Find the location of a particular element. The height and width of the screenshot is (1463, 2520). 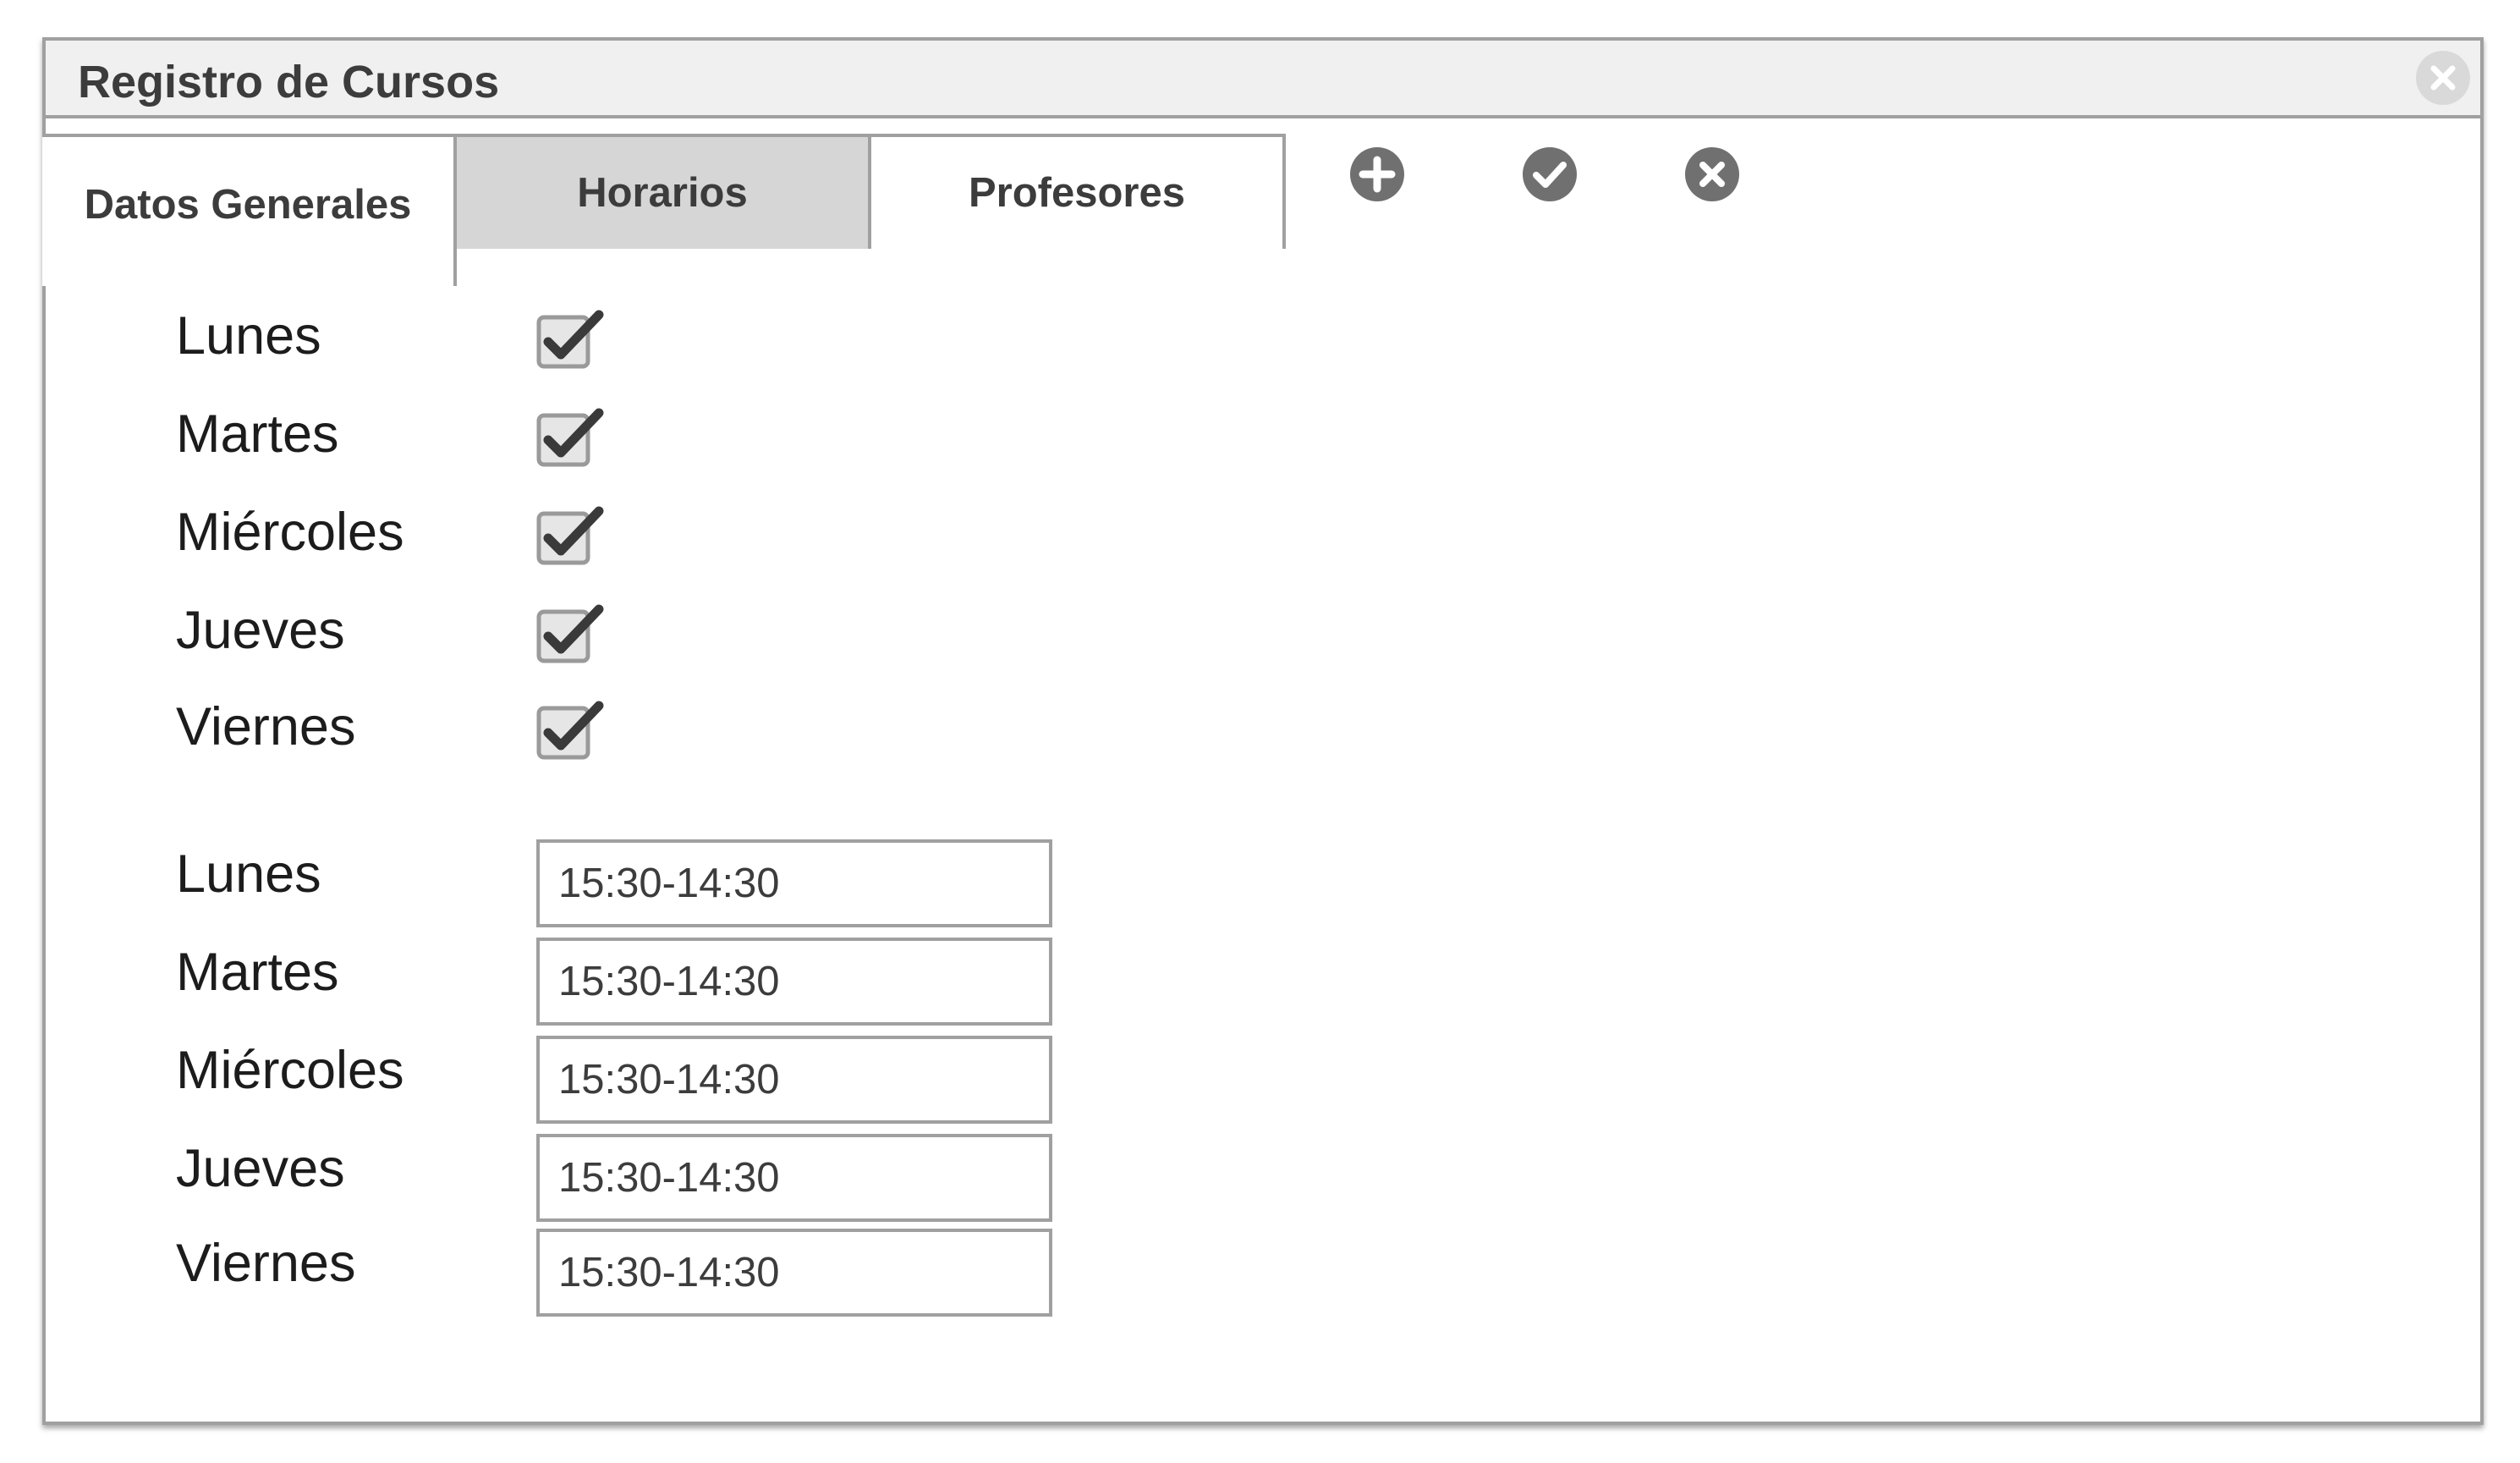

day-label-viernes: Viernes is located at coordinates (266, 726).